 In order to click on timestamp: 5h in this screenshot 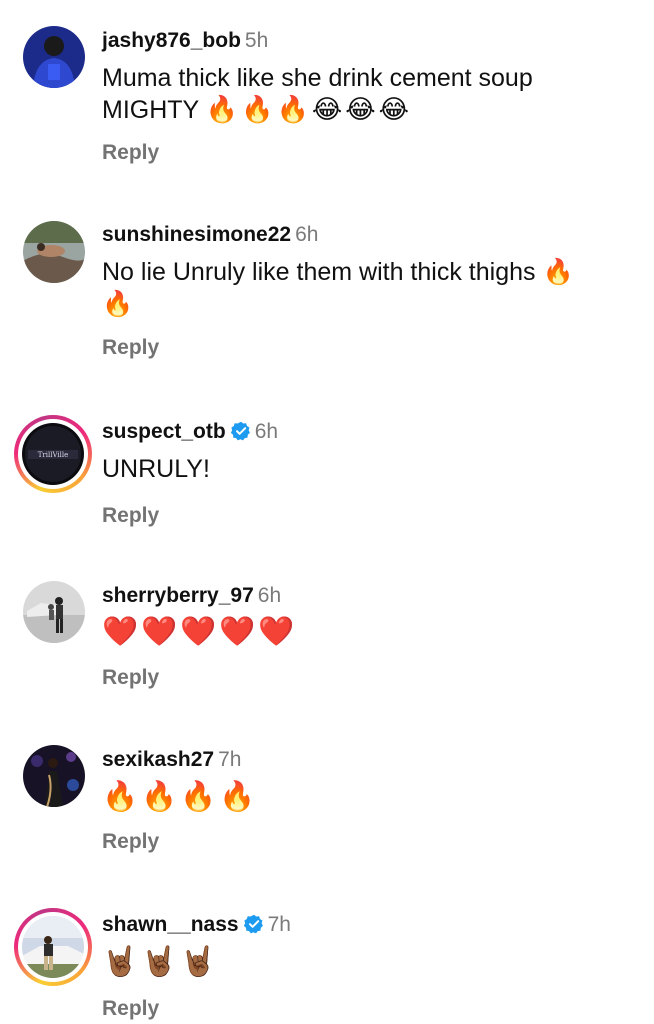, I will do `click(256, 40)`.